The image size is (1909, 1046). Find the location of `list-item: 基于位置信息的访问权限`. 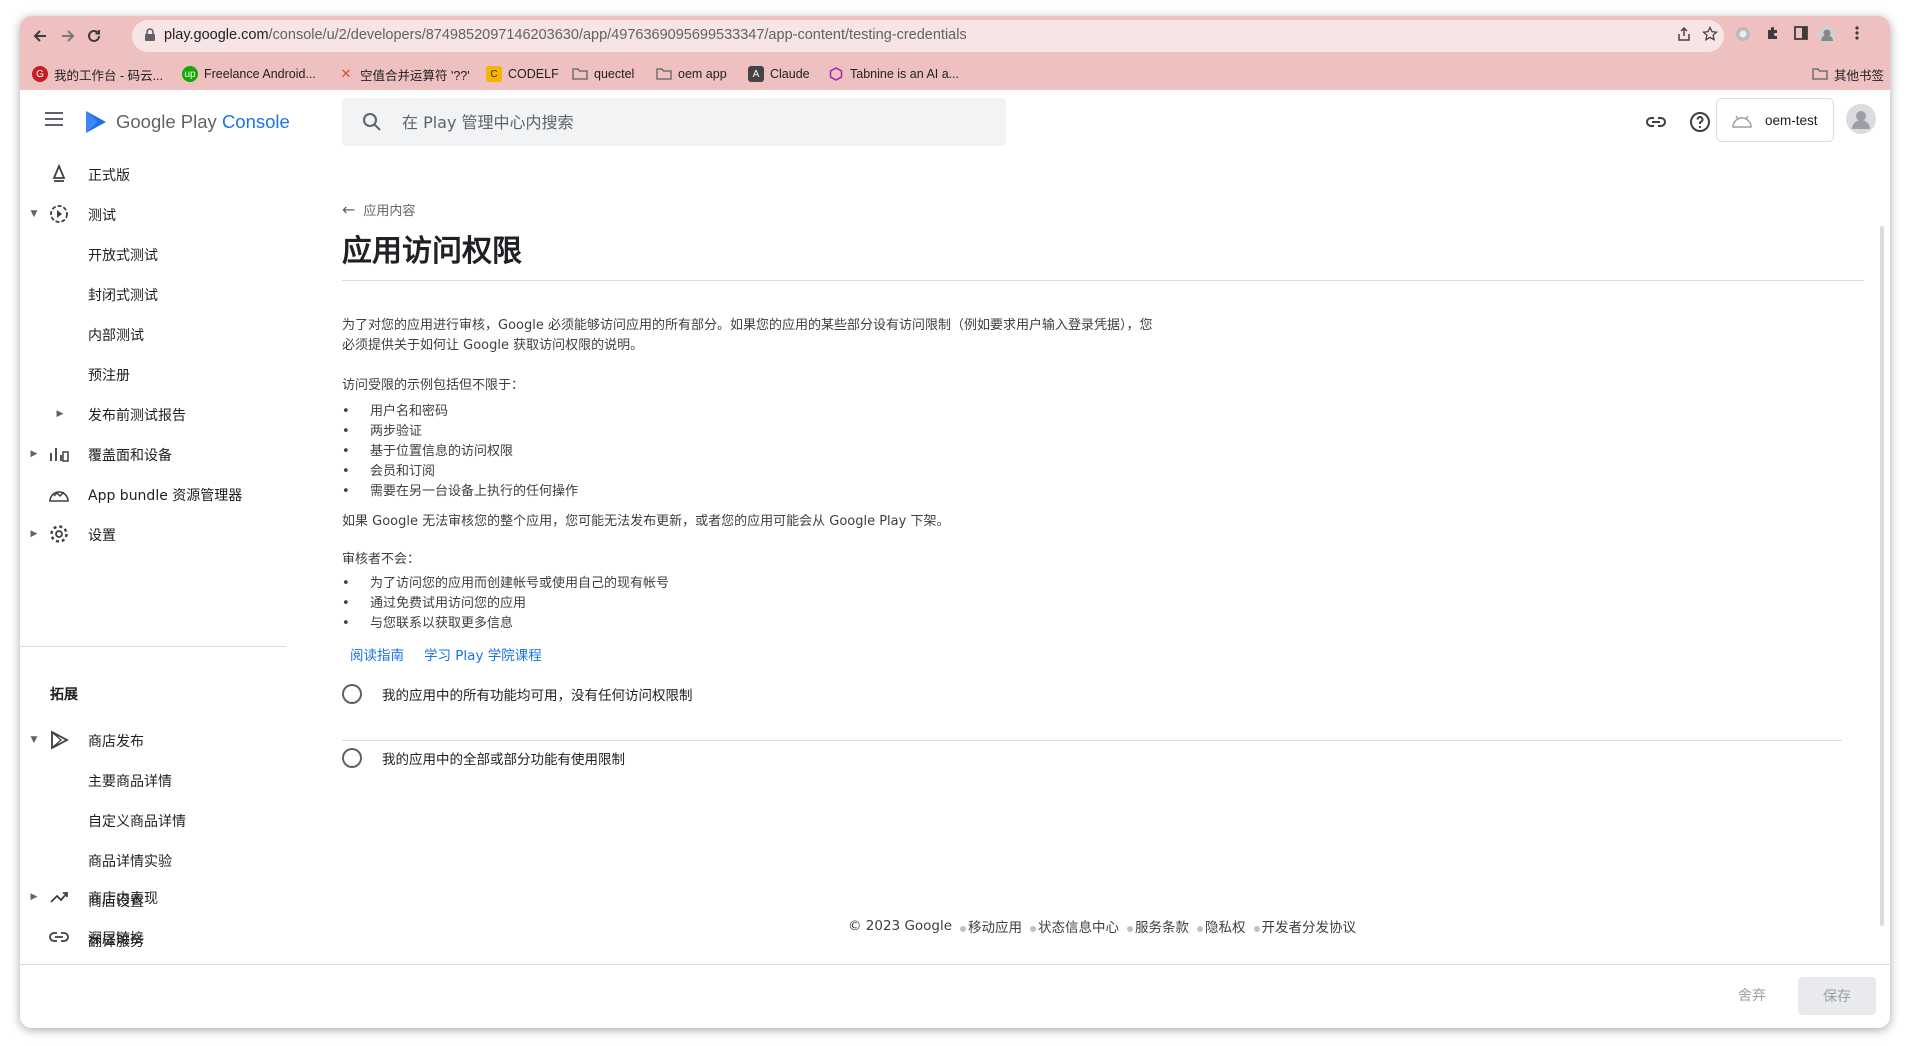

list-item: 基于位置信息的访问权限 is located at coordinates (460, 452).